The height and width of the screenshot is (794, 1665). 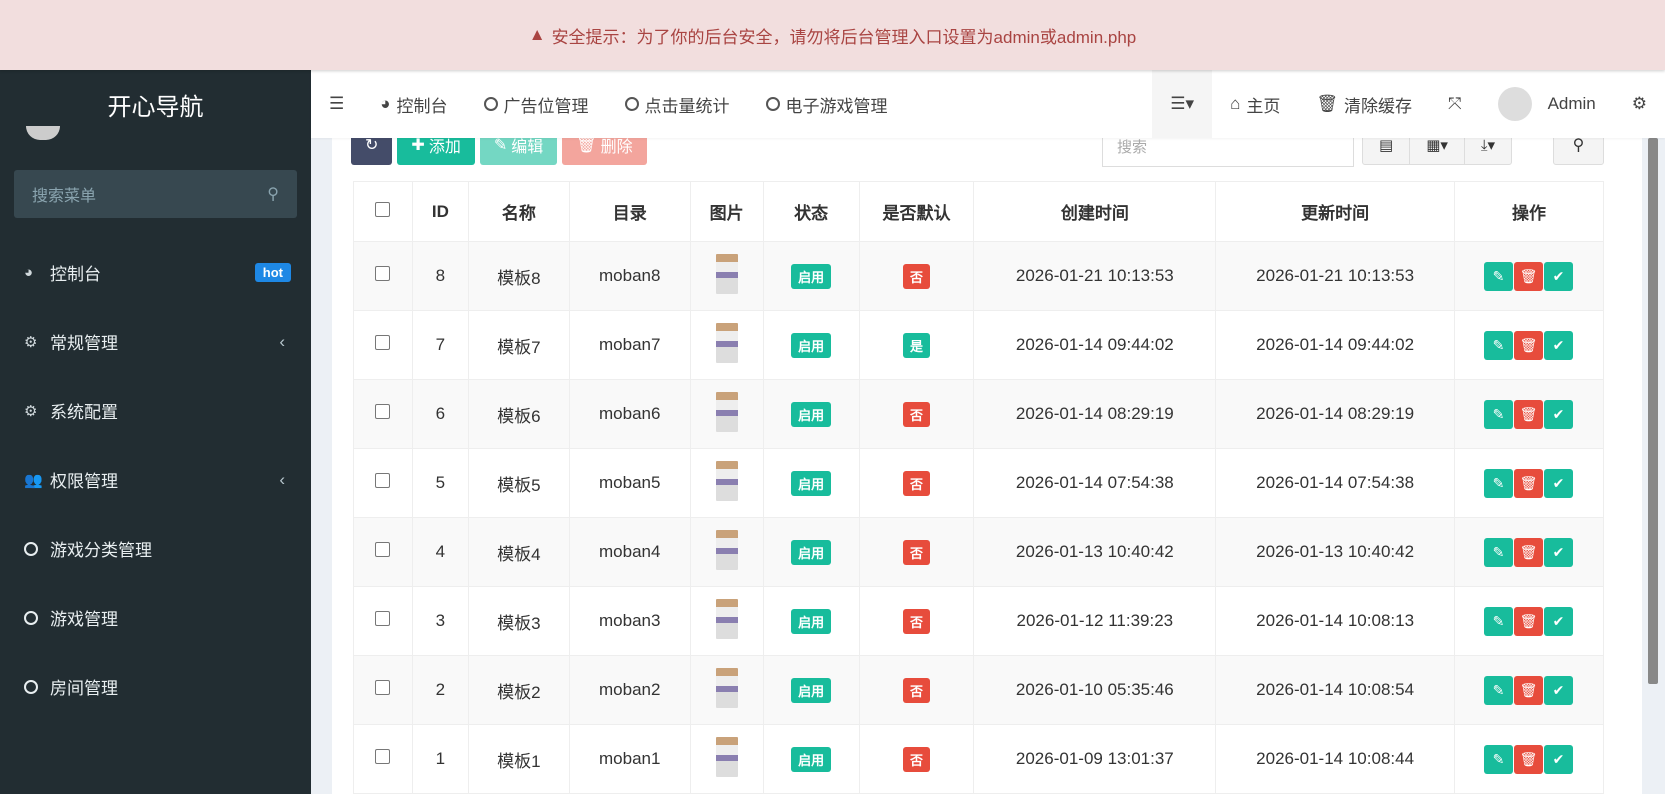 I want to click on status-badge: 启用, so click(x=811, y=759).